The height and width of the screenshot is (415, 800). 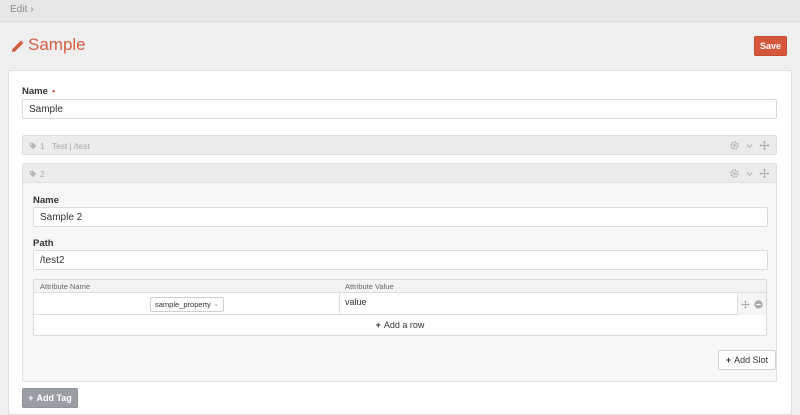 I want to click on save-button: Save, so click(x=770, y=46).